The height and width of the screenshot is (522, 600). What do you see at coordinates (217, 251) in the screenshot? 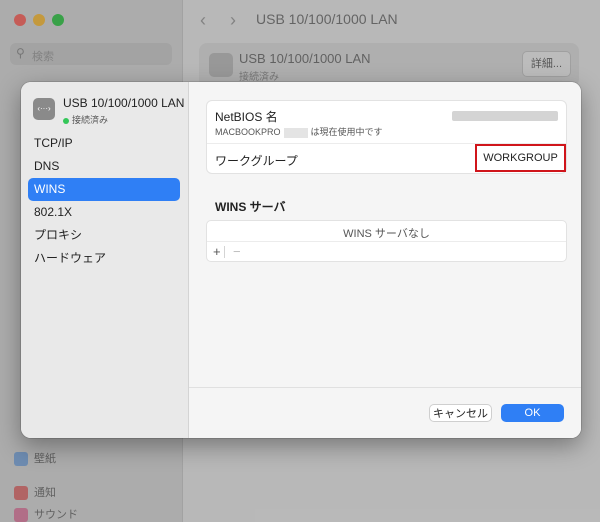
I see `add-icon: +` at bounding box center [217, 251].